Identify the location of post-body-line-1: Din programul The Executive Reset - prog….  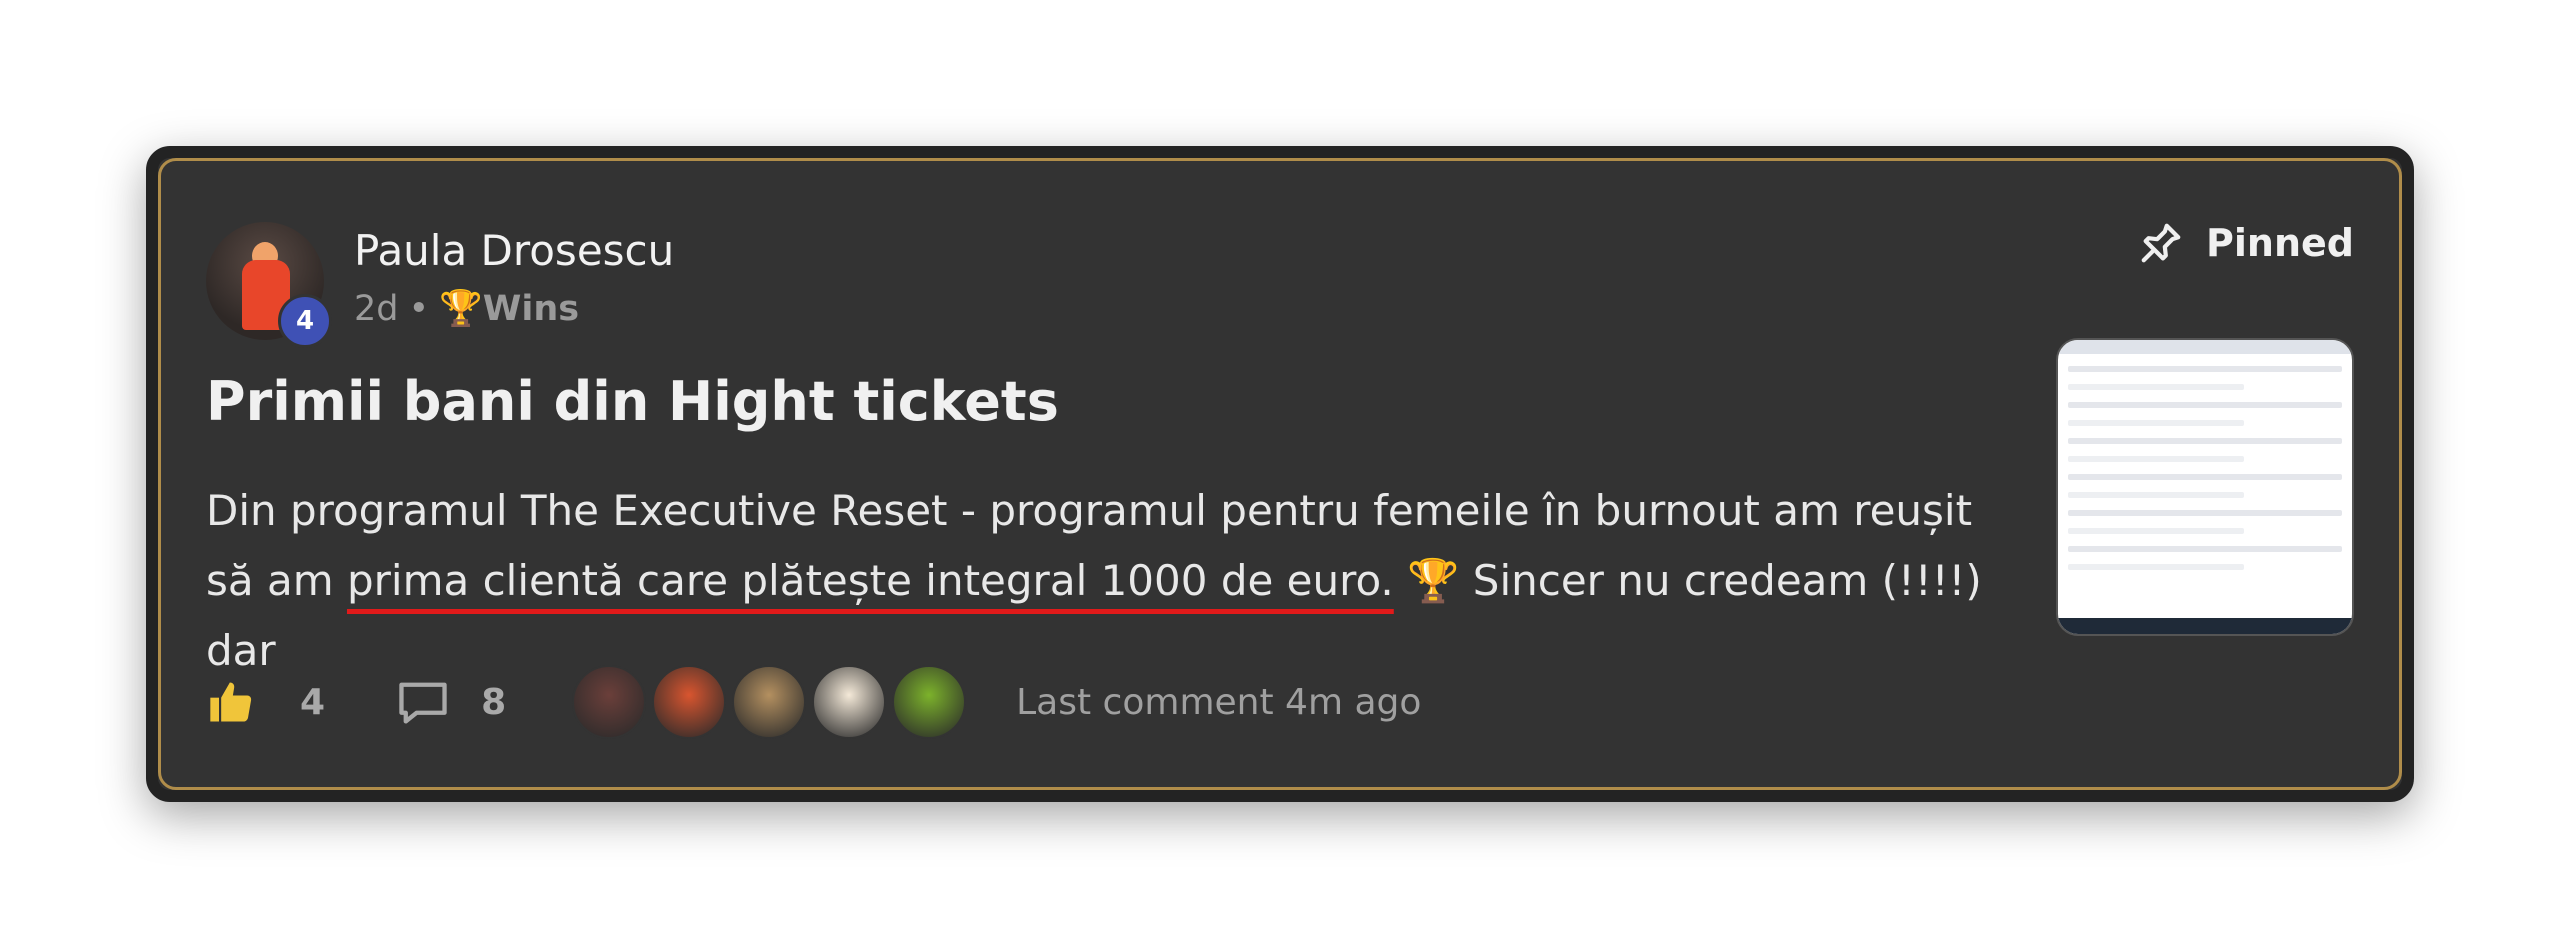
(1089, 510).